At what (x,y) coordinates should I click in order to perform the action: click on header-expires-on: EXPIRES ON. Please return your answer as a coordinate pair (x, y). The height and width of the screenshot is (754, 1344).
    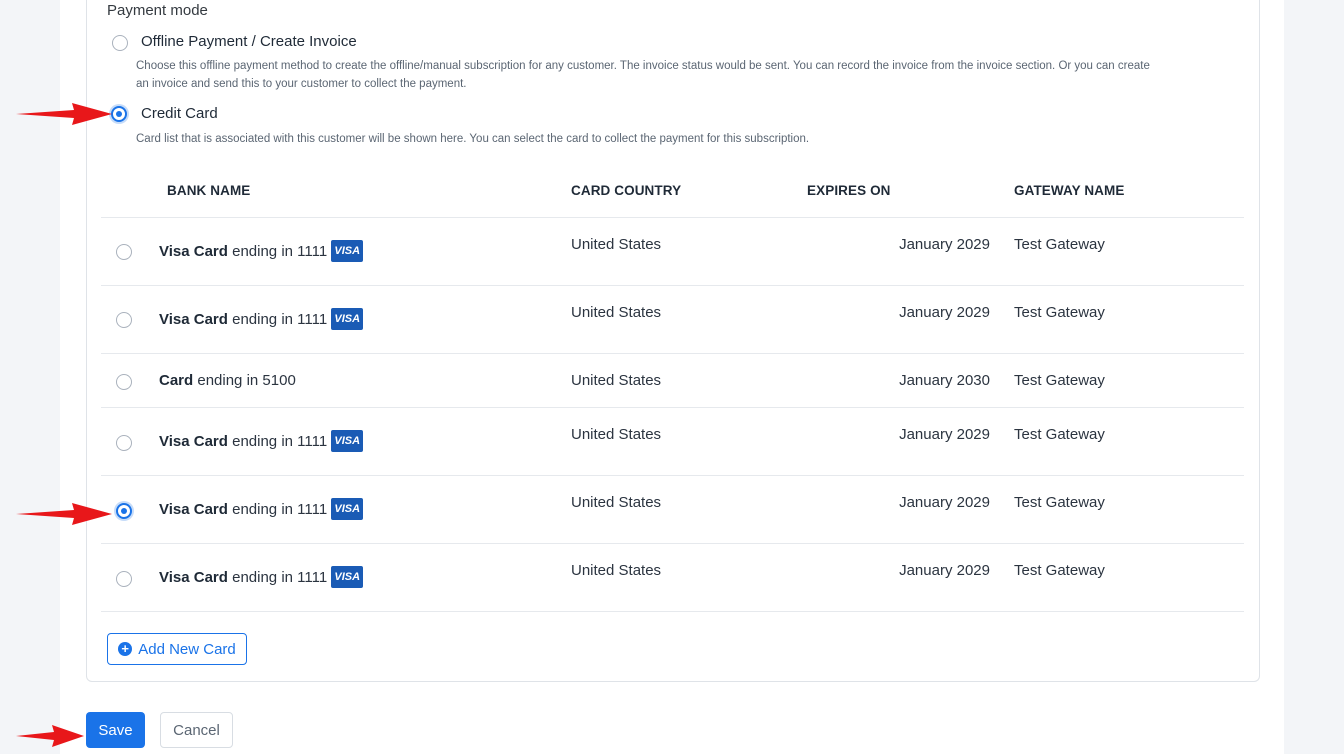
    Looking at the image, I should click on (849, 190).